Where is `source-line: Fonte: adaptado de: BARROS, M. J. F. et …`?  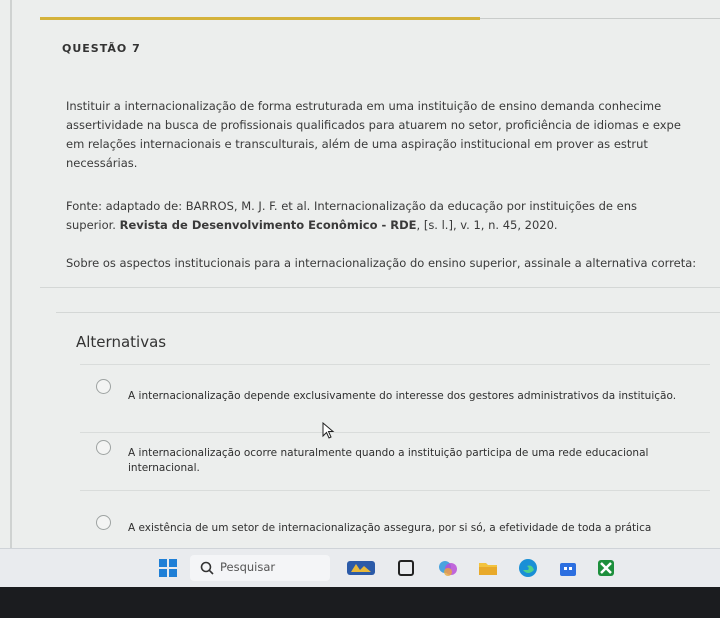
source-line: Fonte: adaptado de: BARROS, M. J. F. et … is located at coordinates (352, 206).